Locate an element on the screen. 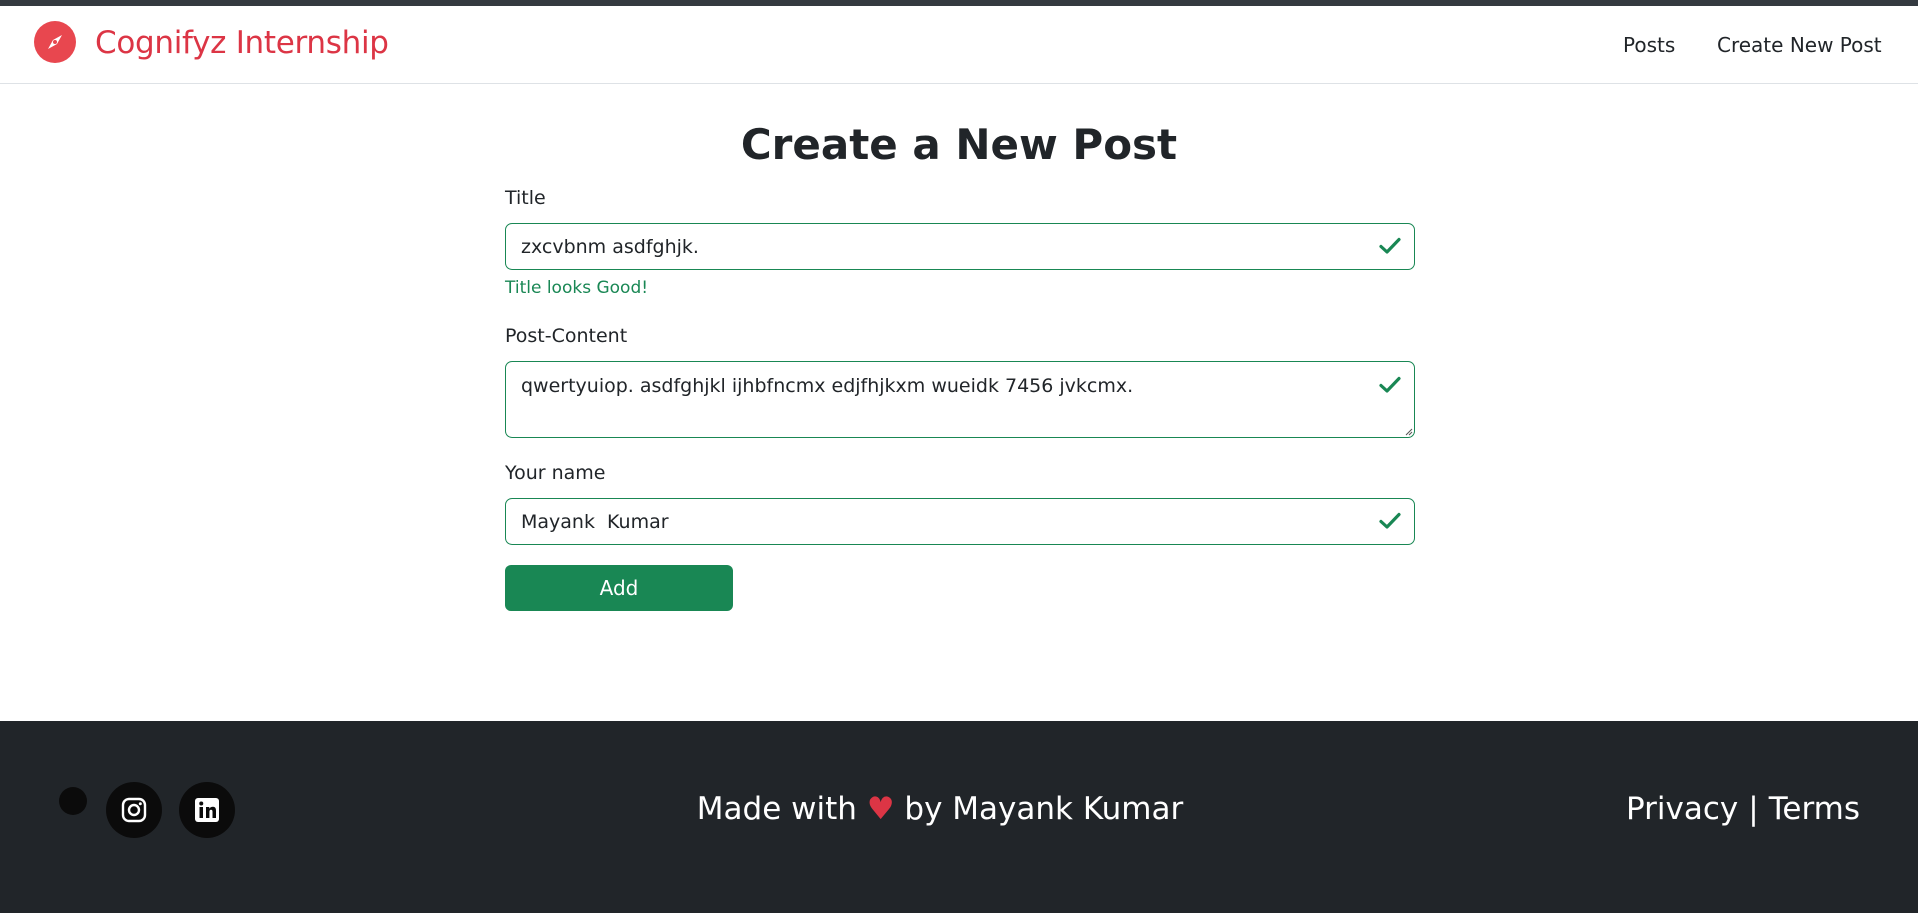 Image resolution: width=1918 pixels, height=913 pixels. author-name: by Mayank Kumar is located at coordinates (1044, 809).